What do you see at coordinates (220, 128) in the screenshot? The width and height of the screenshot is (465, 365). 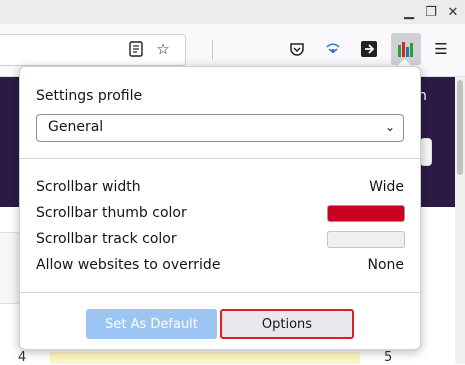 I see `profile-select: General ⌄` at bounding box center [220, 128].